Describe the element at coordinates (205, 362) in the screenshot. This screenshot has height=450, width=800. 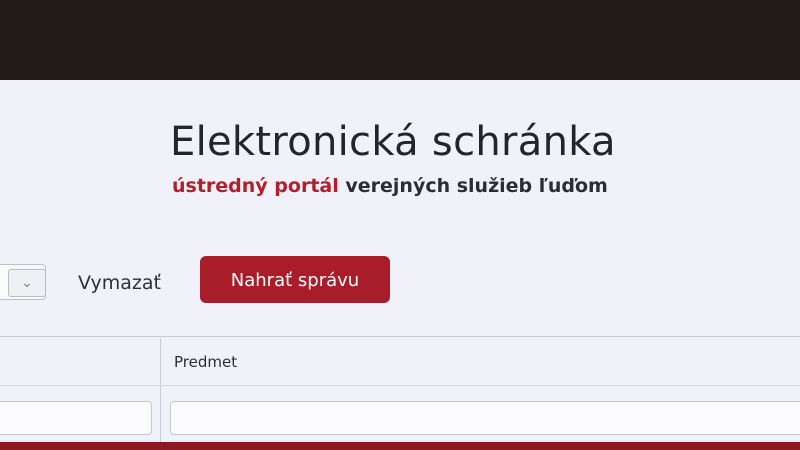
I see `column-header-subject: Predmet` at that location.